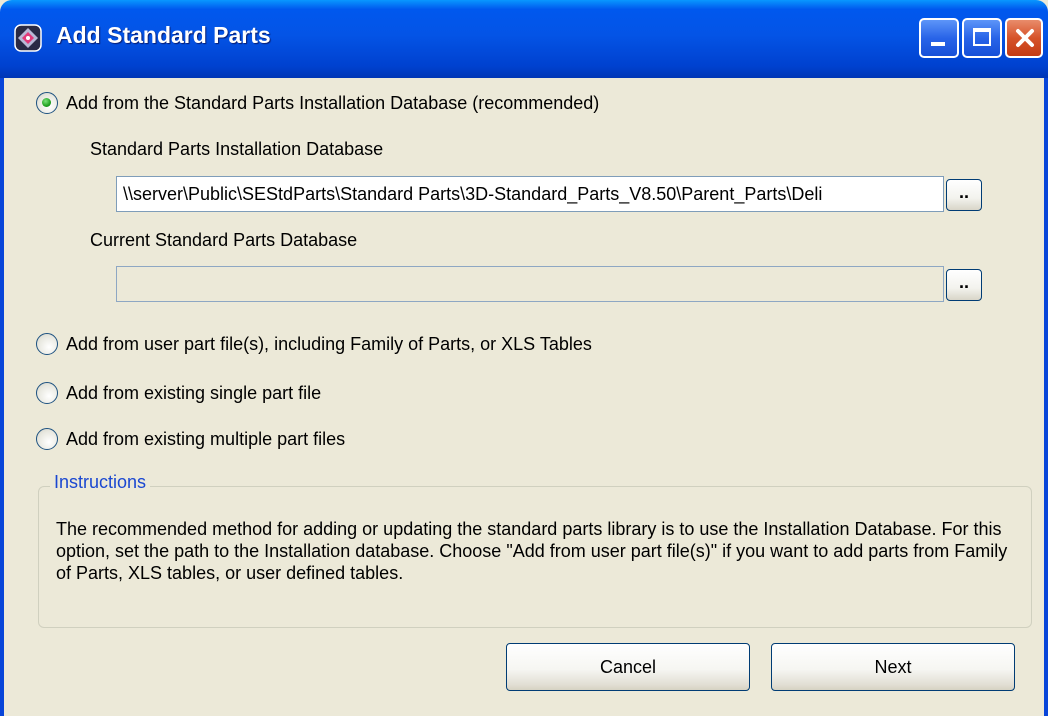 The image size is (1048, 716). I want to click on maximize-icon, so click(982, 37).